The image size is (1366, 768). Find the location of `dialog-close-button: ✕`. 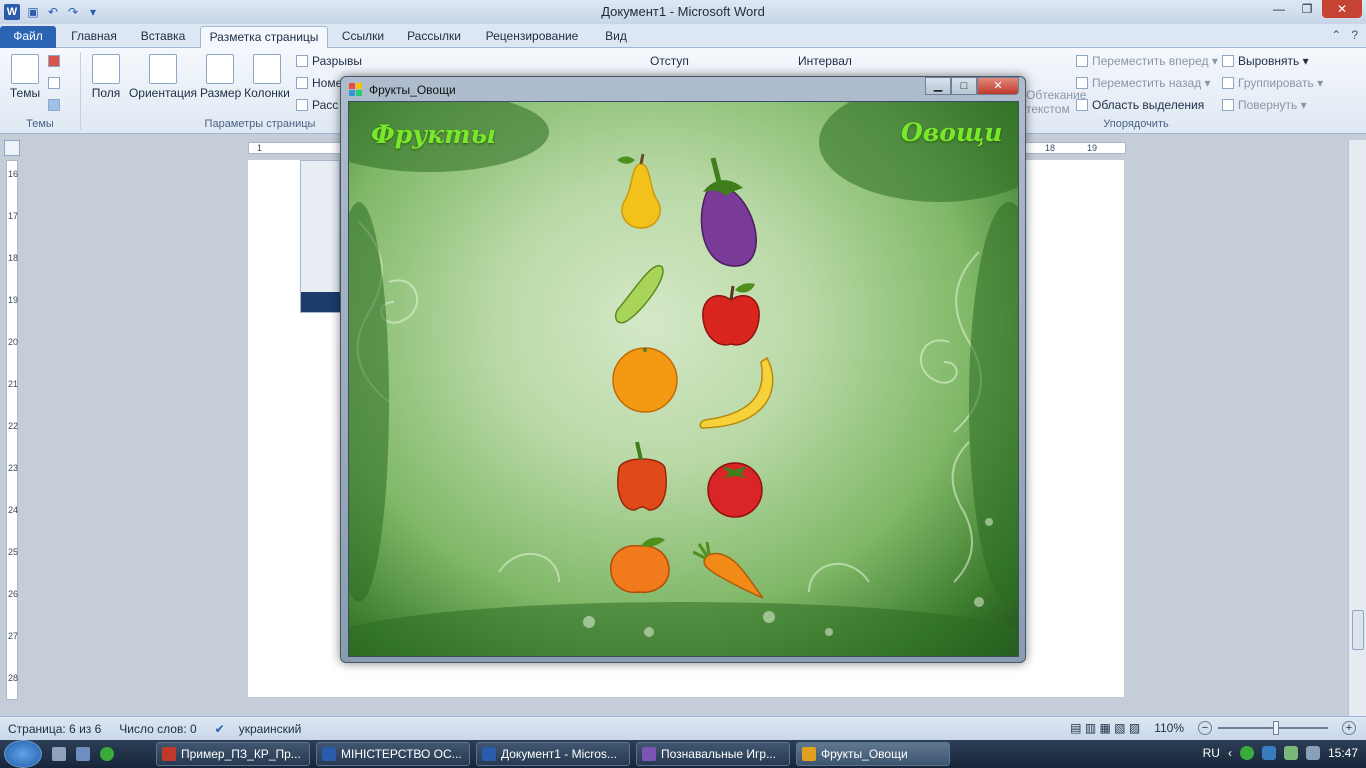

dialog-close-button: ✕ is located at coordinates (998, 86).